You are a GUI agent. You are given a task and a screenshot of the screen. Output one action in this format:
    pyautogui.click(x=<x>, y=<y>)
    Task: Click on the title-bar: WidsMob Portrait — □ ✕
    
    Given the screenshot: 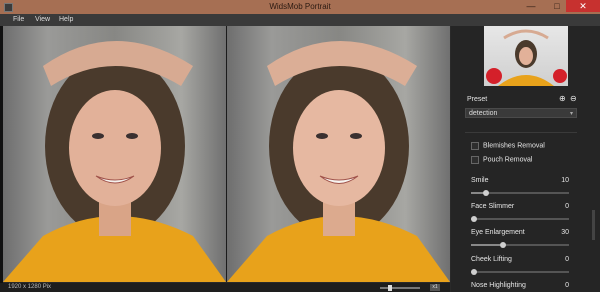 What is the action you would take?
    pyautogui.click(x=300, y=7)
    